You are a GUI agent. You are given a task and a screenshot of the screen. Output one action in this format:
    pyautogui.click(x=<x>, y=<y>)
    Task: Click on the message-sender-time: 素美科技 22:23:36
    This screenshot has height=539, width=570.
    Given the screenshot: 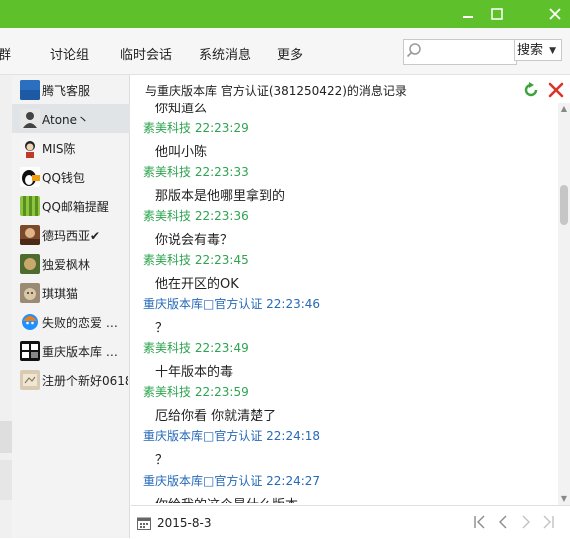 What is the action you would take?
    pyautogui.click(x=196, y=216)
    